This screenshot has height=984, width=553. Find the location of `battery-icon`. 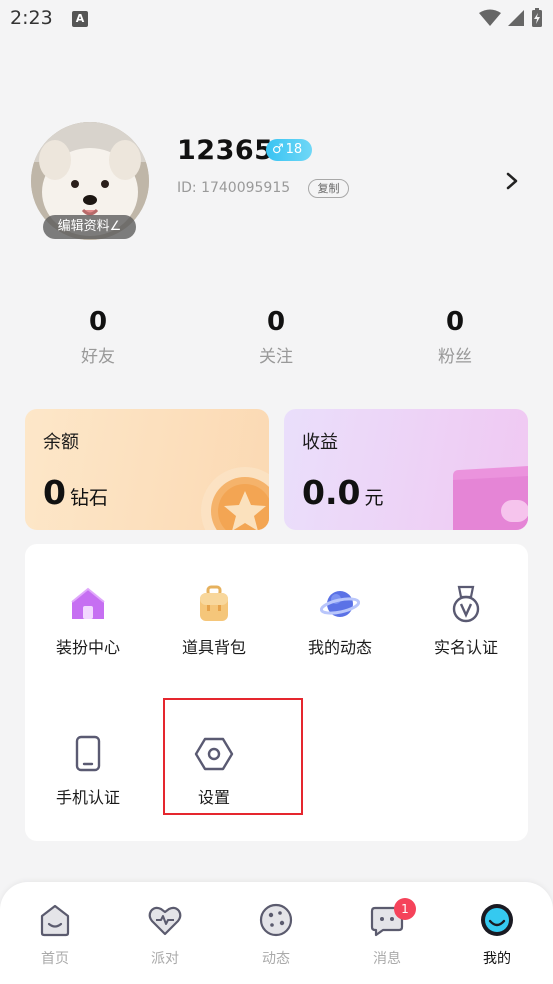

battery-icon is located at coordinates (537, 17).